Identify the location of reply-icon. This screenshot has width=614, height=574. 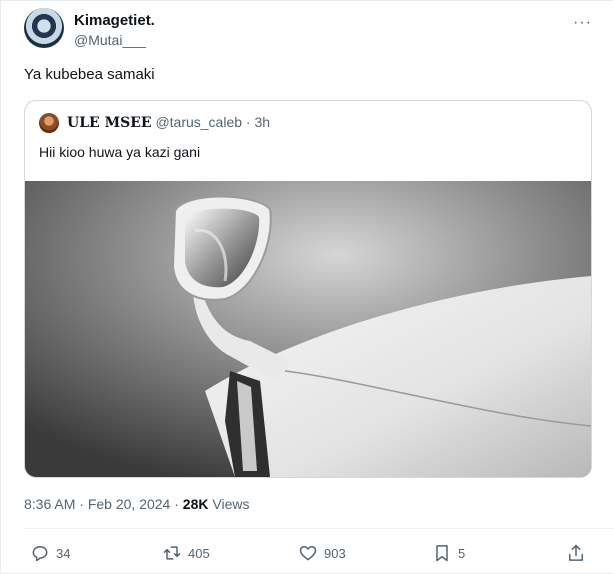
(40, 554).